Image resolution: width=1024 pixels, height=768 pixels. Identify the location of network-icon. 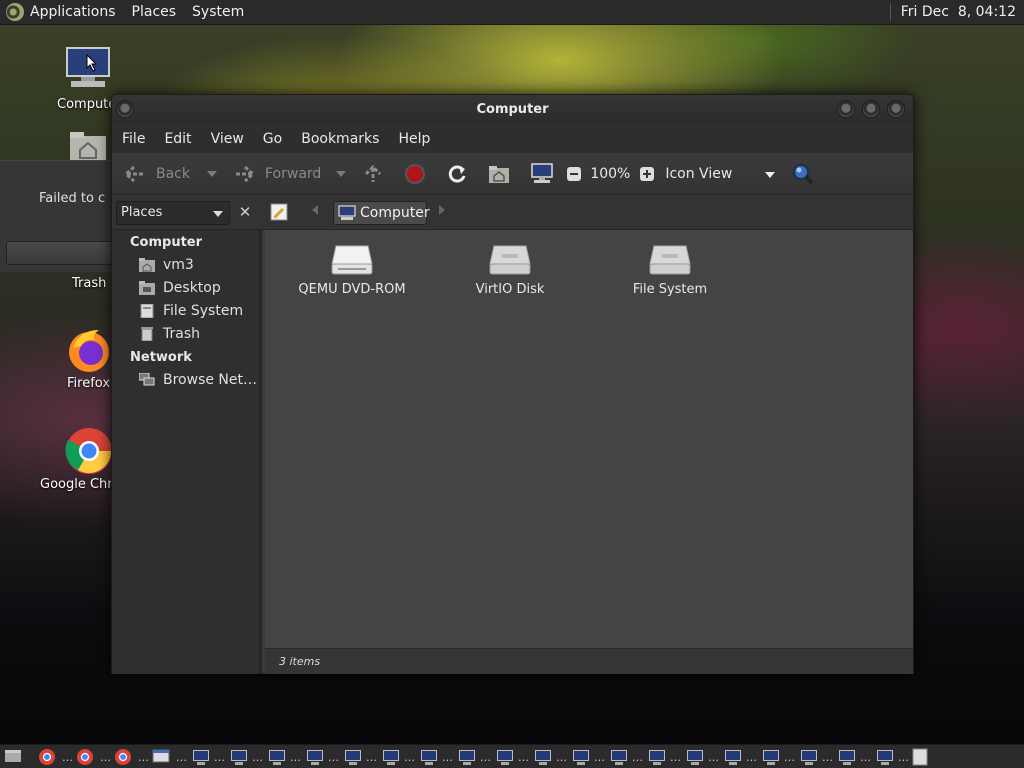
(147, 379).